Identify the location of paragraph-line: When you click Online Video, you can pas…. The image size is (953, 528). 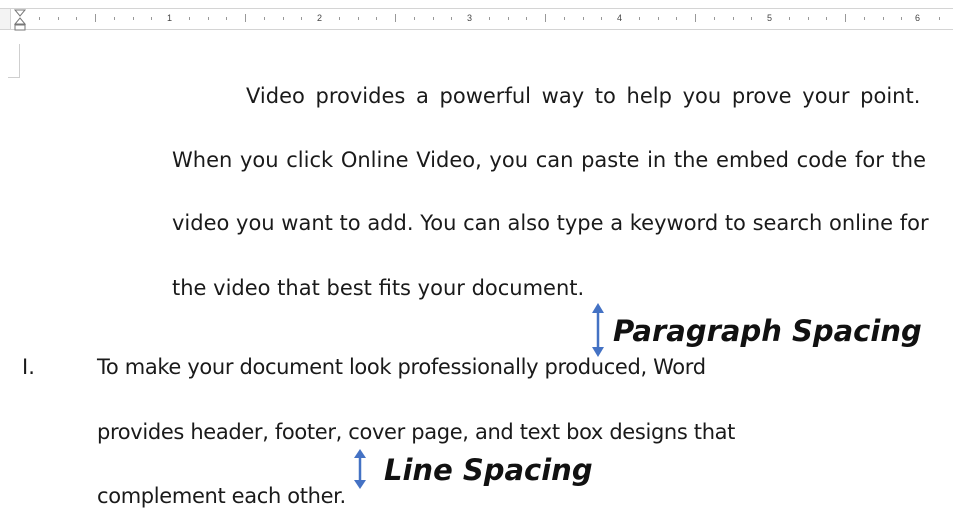
(549, 160).